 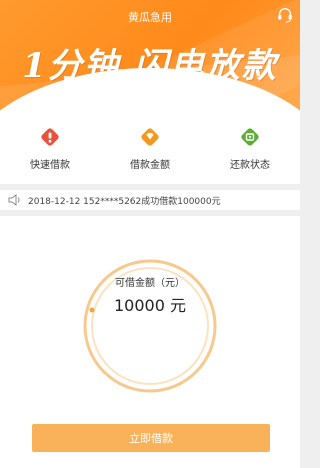 I want to click on speaker-icon, so click(x=14, y=200).